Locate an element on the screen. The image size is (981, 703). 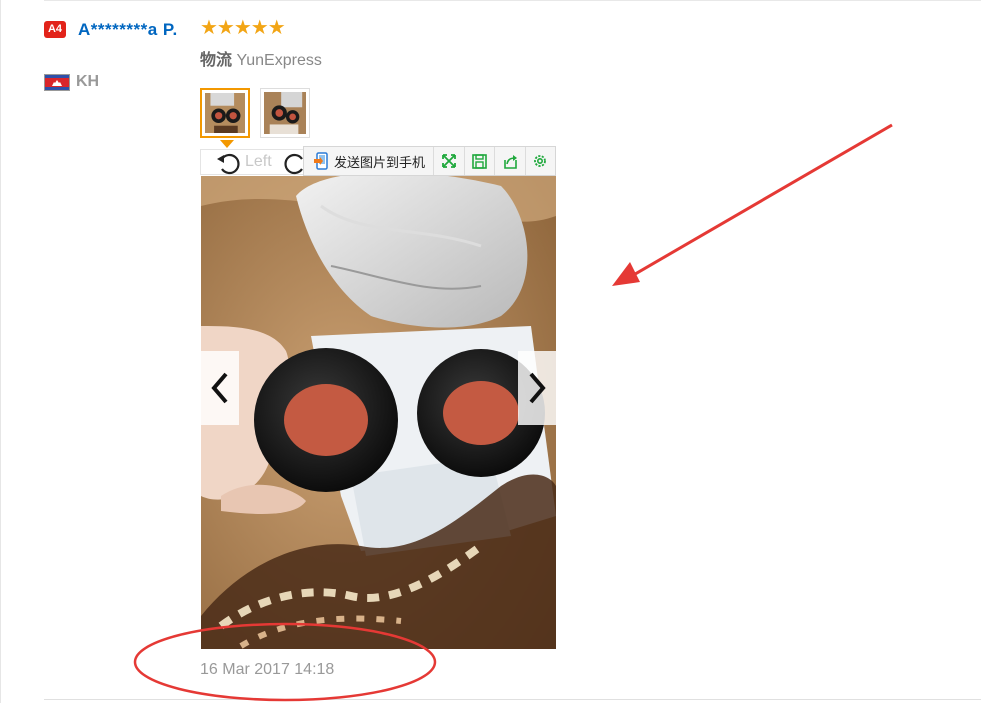
share-button is located at coordinates (510, 161).